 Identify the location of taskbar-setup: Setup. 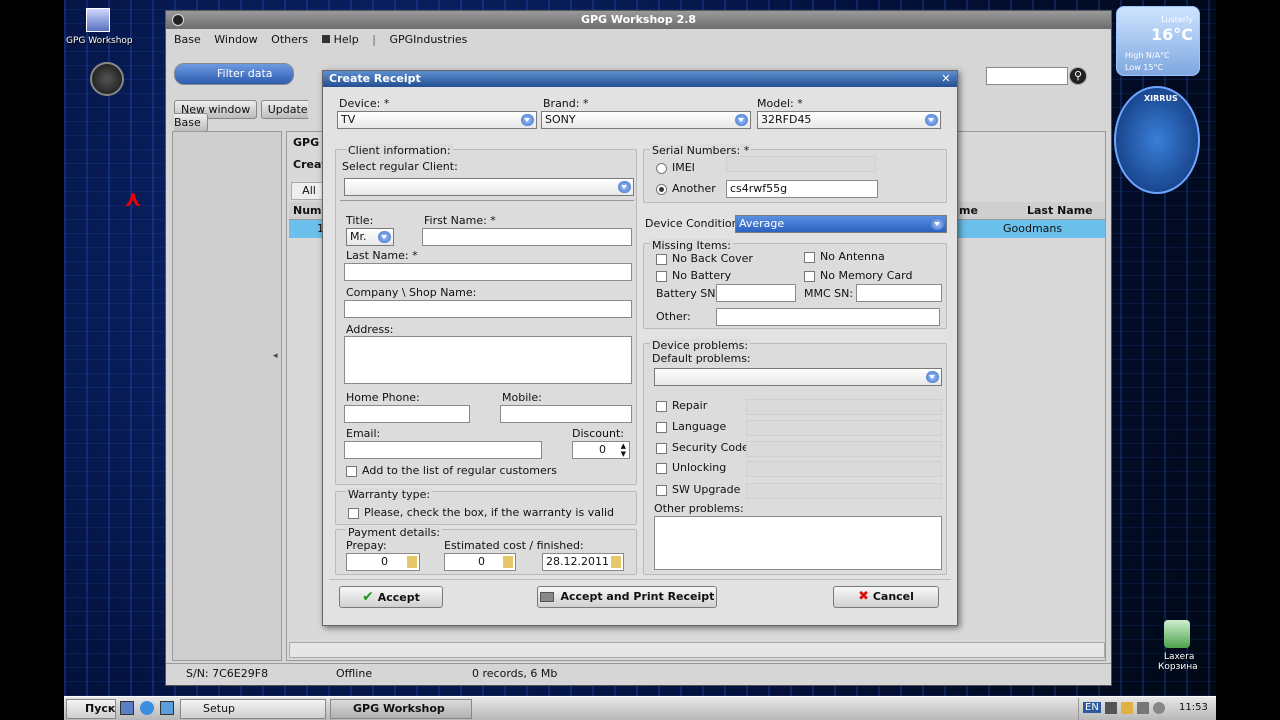
(253, 709).